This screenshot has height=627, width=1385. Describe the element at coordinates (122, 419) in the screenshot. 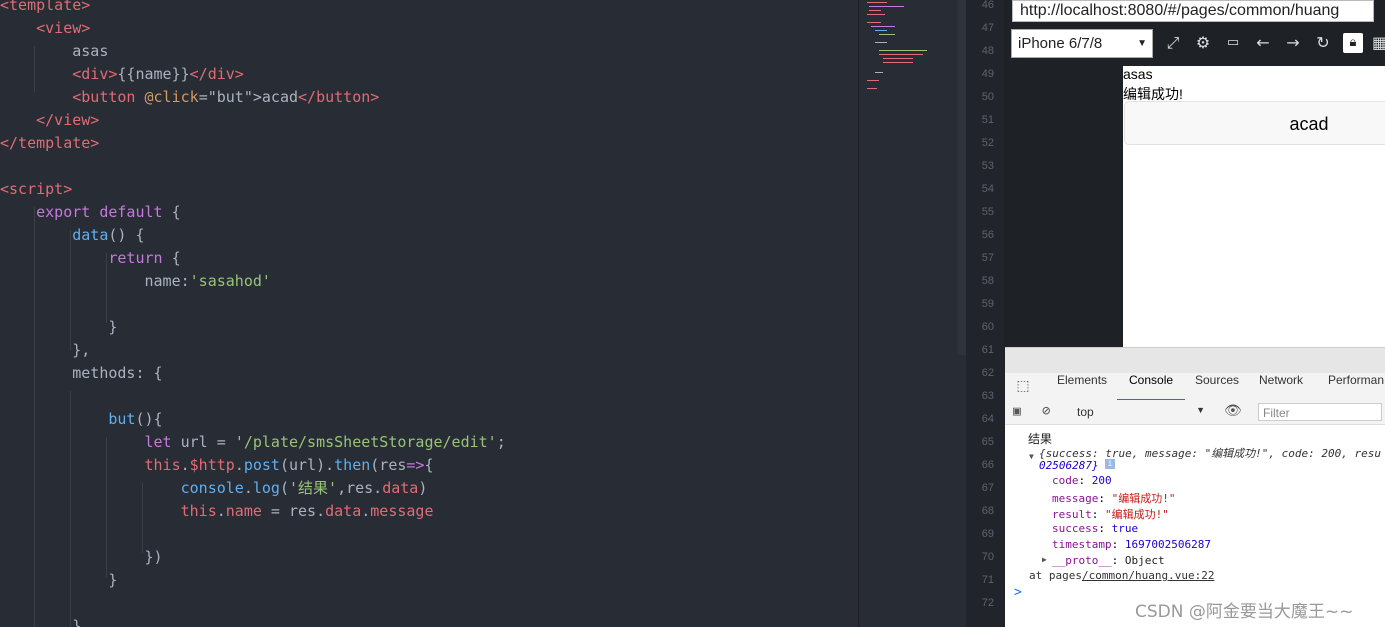

I see `code-token: but` at that location.